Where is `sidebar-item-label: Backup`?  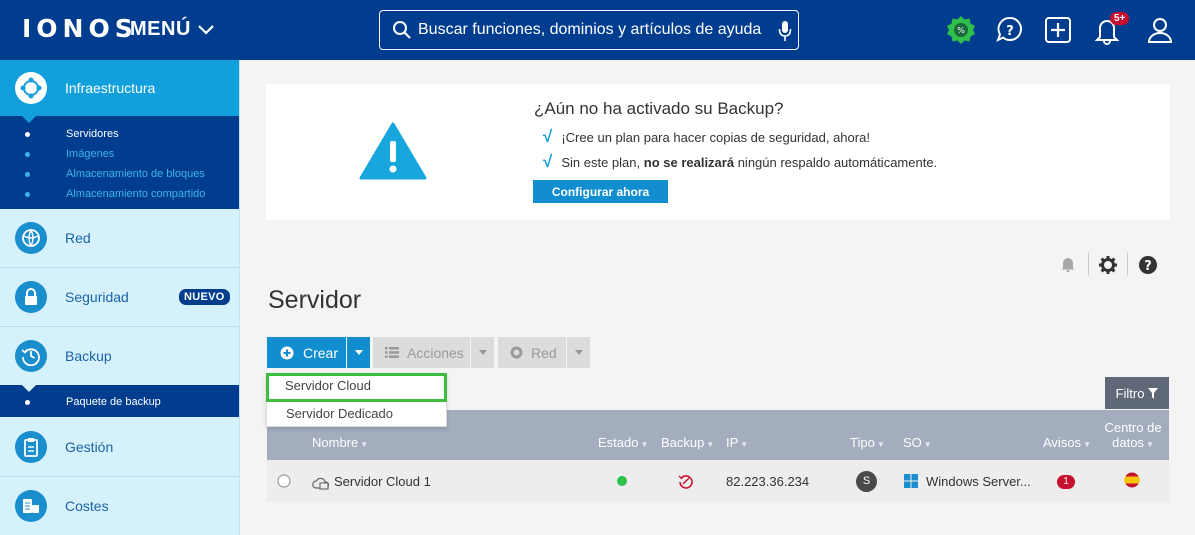 sidebar-item-label: Backup is located at coordinates (88, 356).